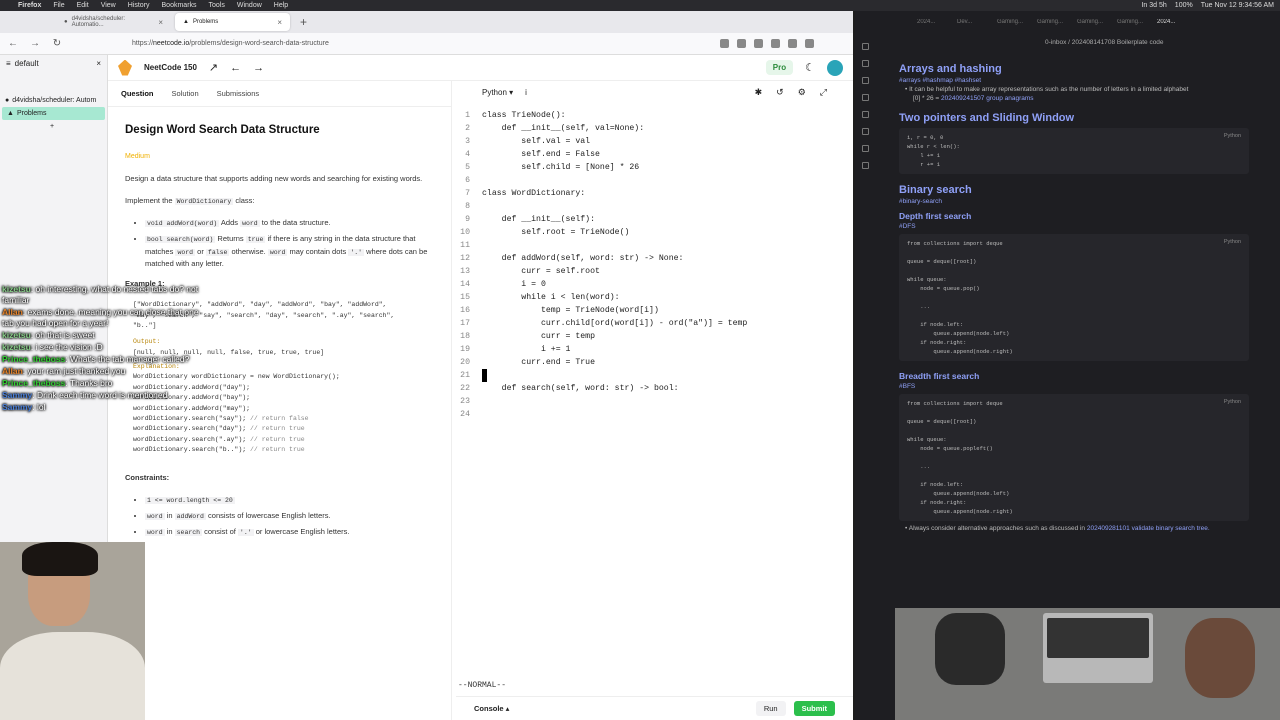 The image size is (1280, 720). I want to click on sidebar-toggle-icon: ≡, so click(8, 63).